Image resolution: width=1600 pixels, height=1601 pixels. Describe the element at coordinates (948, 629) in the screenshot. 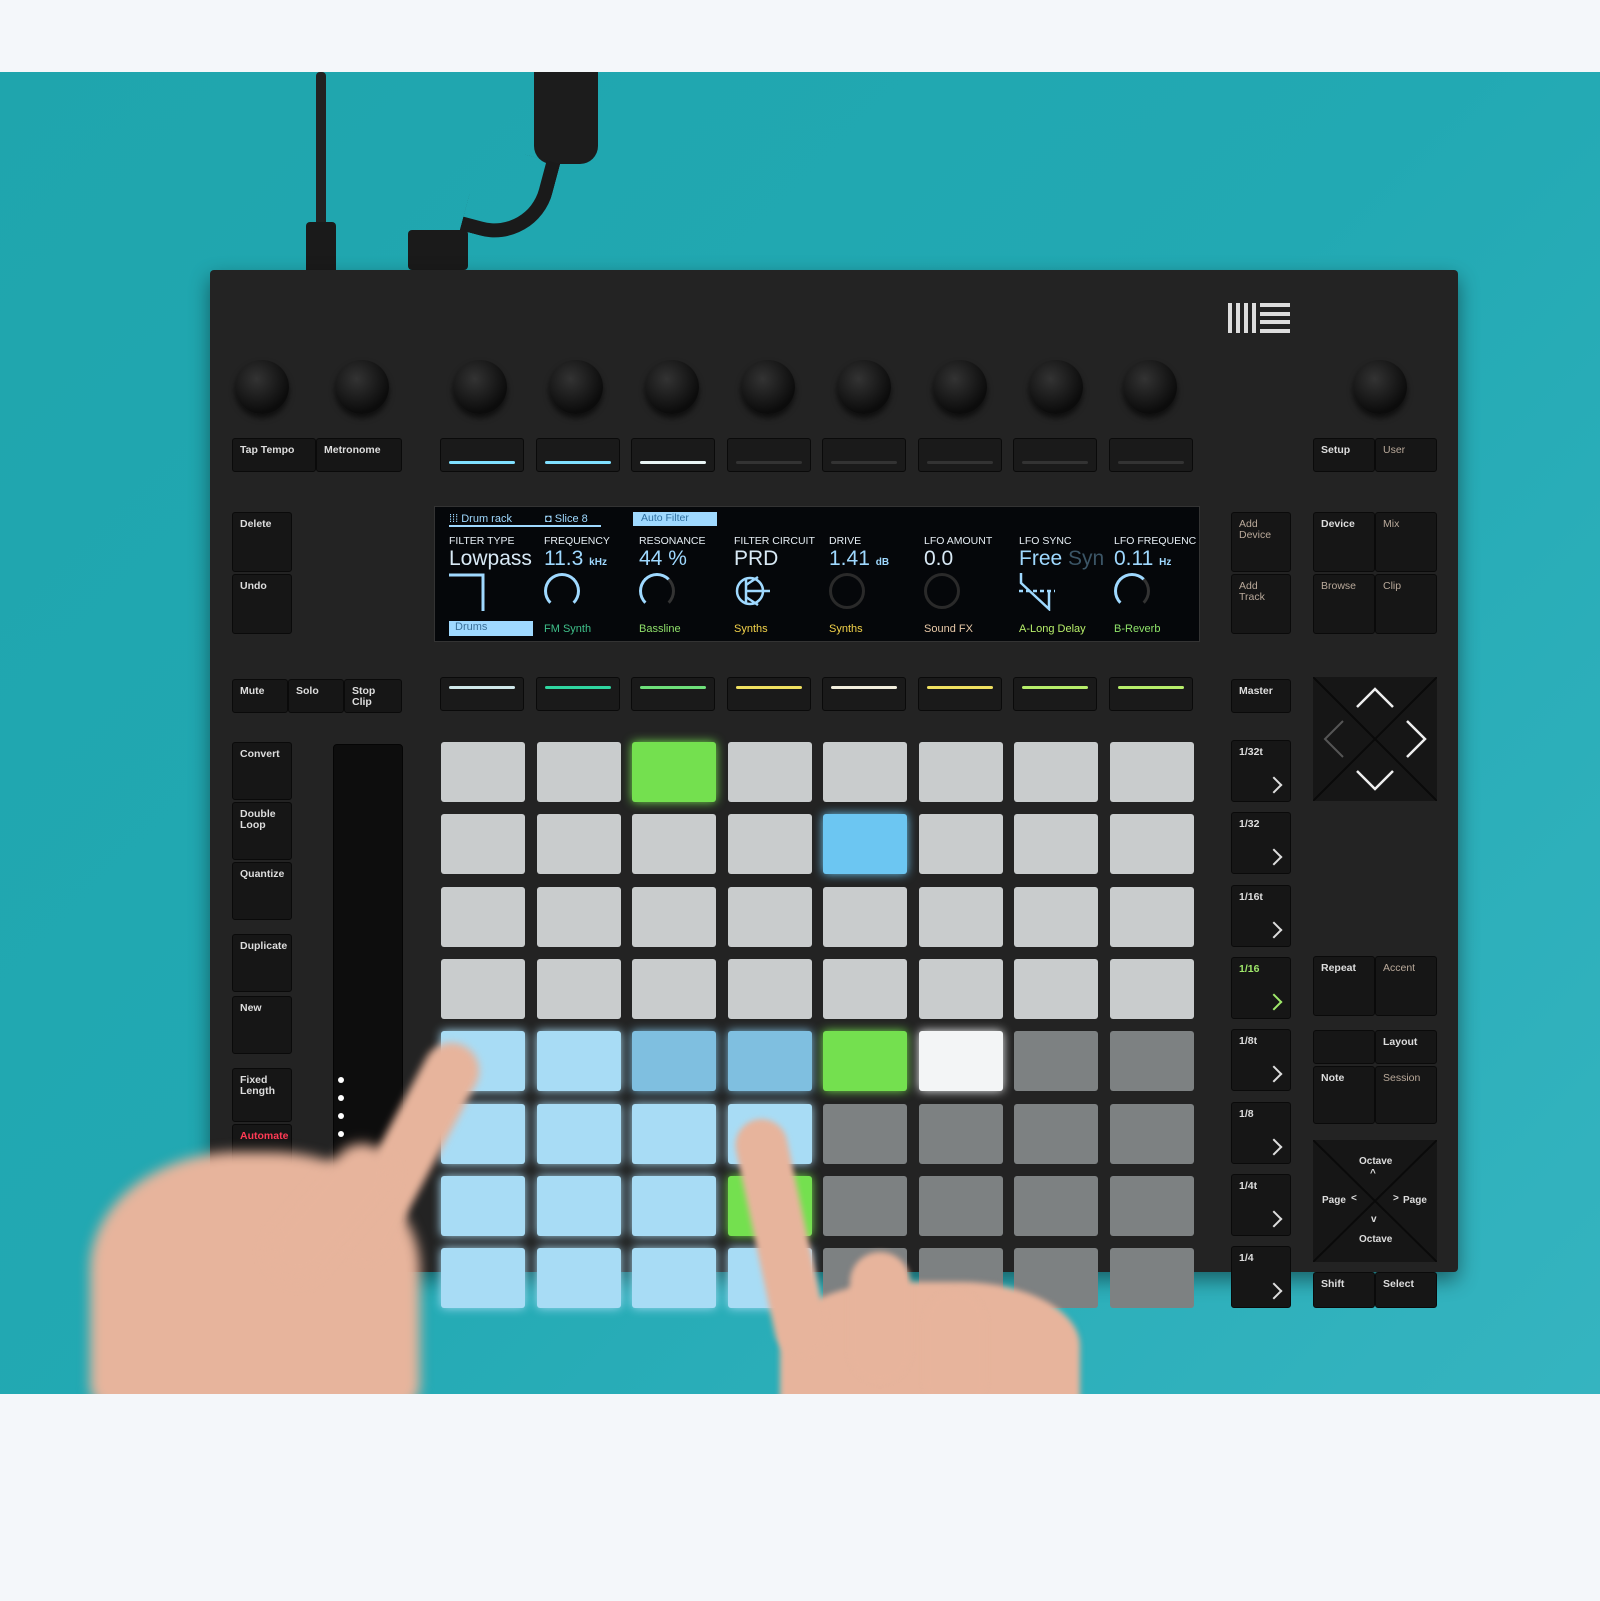

I see `track-tab: Sound FX` at that location.